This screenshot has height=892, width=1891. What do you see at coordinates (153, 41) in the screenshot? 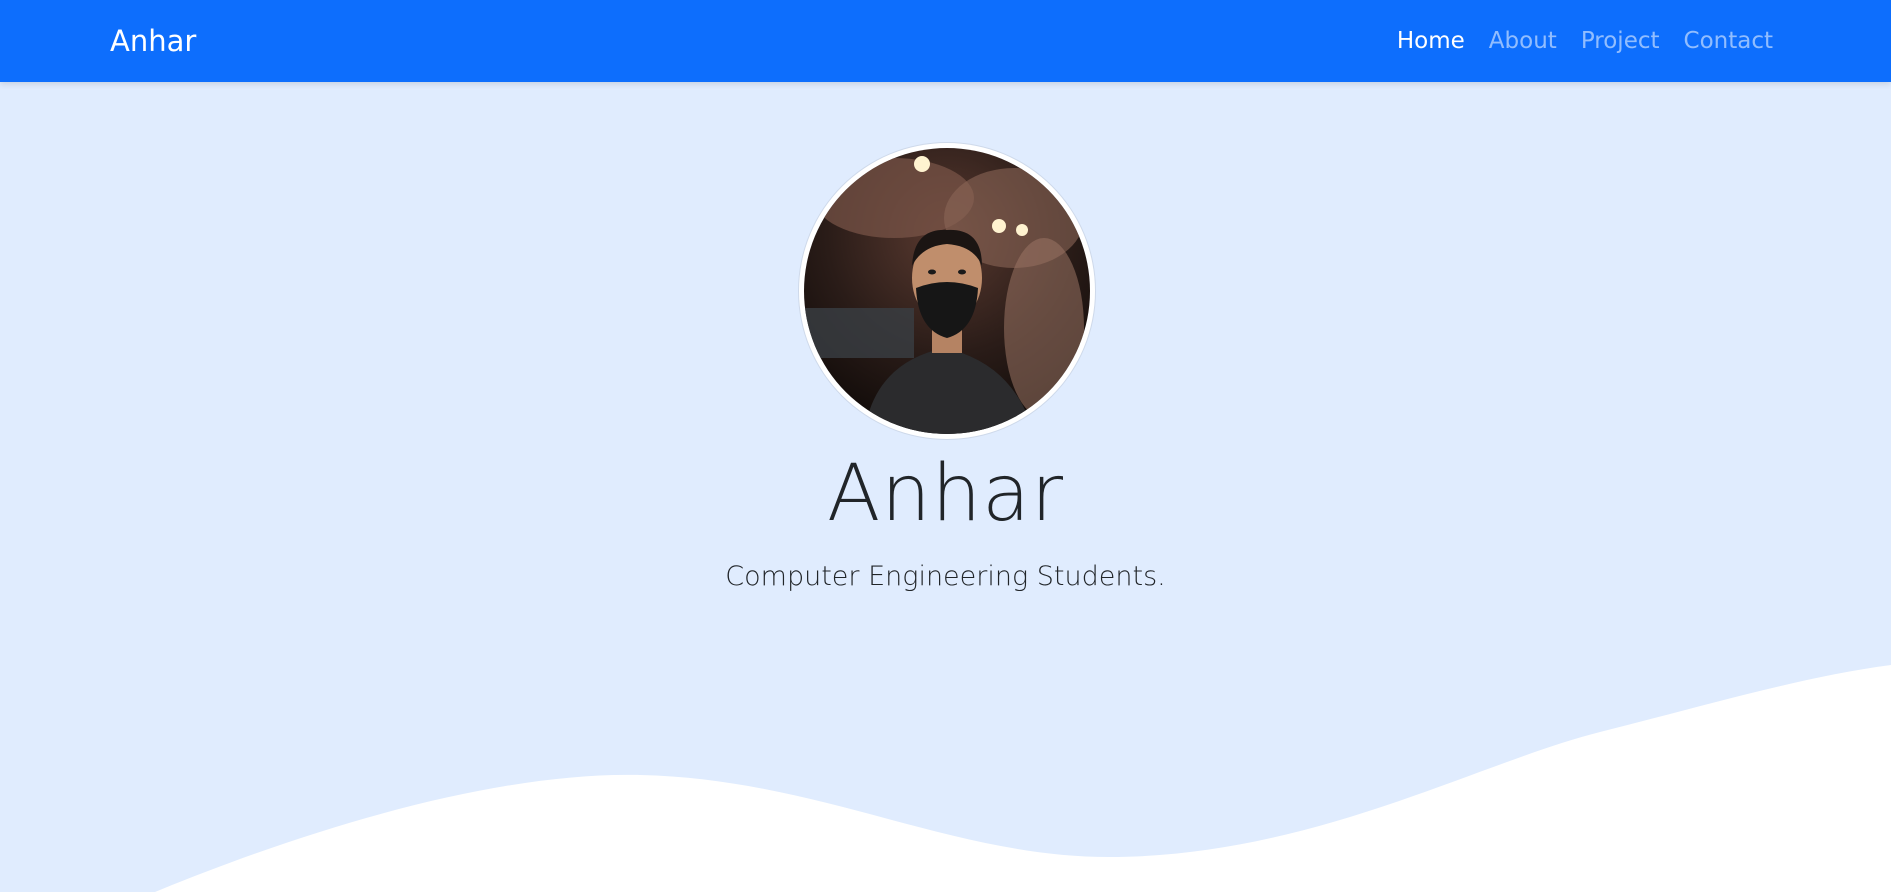
I see `brand-link: Anhar` at bounding box center [153, 41].